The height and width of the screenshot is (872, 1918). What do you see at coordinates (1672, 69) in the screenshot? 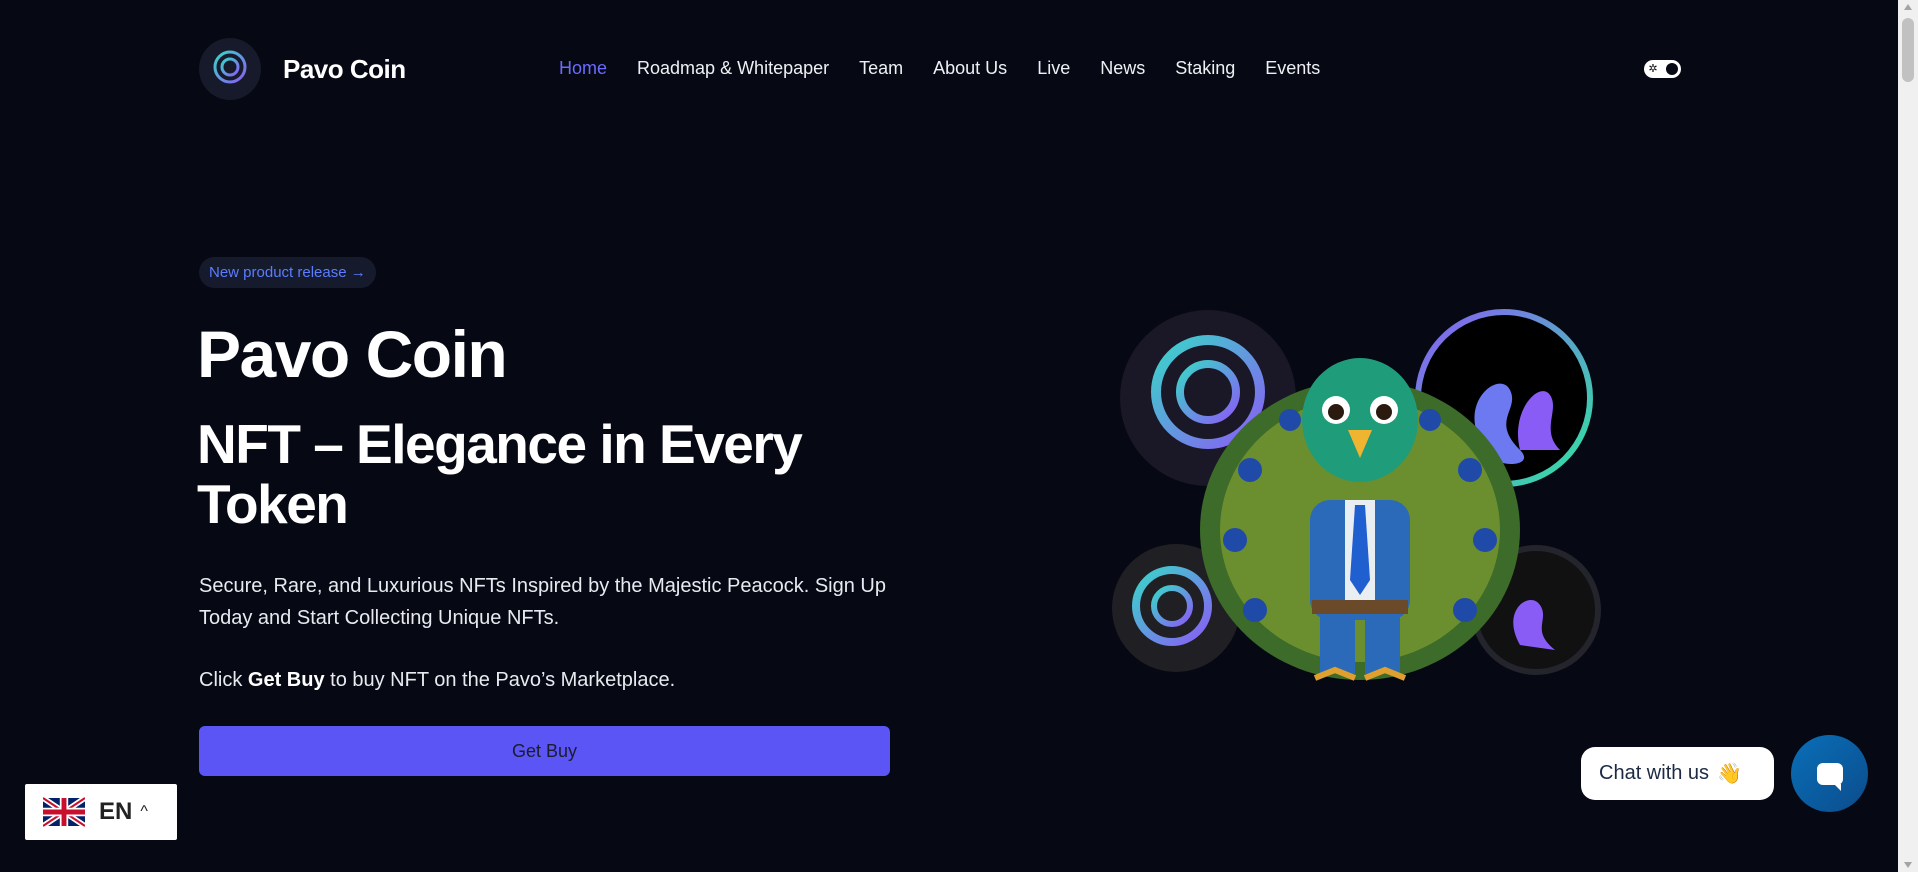
I see `toggle-knob` at bounding box center [1672, 69].